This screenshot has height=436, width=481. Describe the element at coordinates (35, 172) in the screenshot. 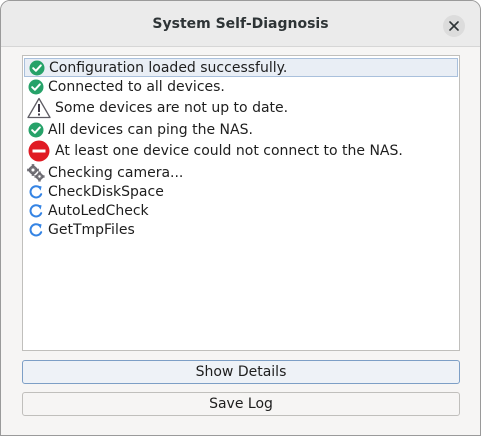

I see `gears-icon` at that location.